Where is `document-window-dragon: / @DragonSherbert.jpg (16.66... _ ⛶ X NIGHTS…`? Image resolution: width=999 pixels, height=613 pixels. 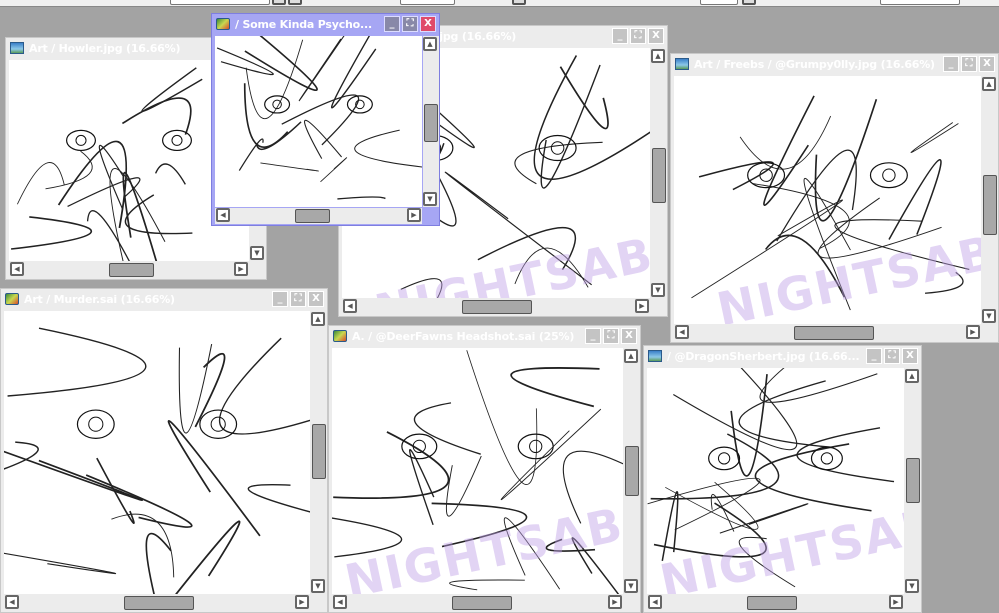 document-window-dragon: / @DragonSherbert.jpg (16.66... _ ⛶ X NIGHTS… is located at coordinates (782, 479).